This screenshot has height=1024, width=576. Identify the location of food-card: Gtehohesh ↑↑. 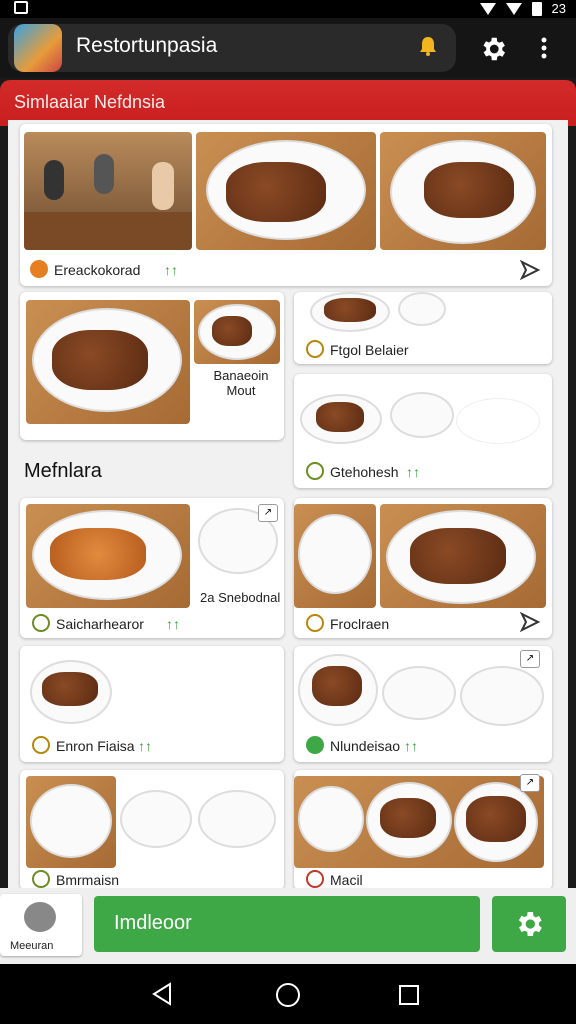
(423, 431).